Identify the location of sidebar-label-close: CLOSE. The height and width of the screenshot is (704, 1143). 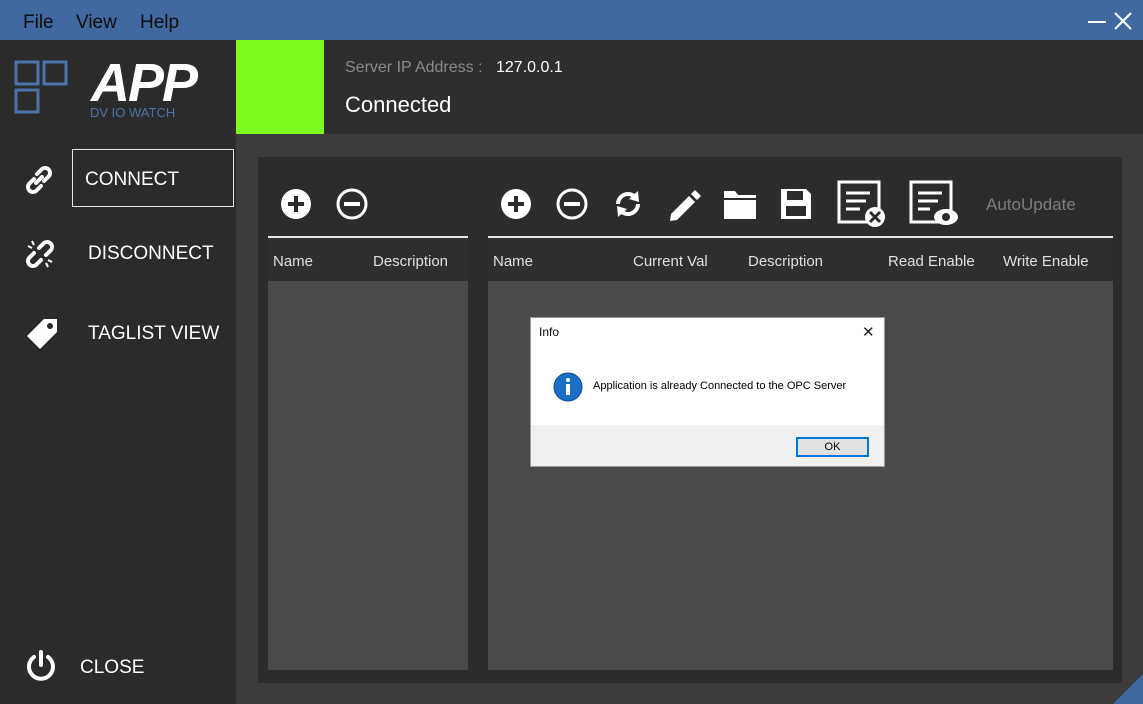
(112, 667).